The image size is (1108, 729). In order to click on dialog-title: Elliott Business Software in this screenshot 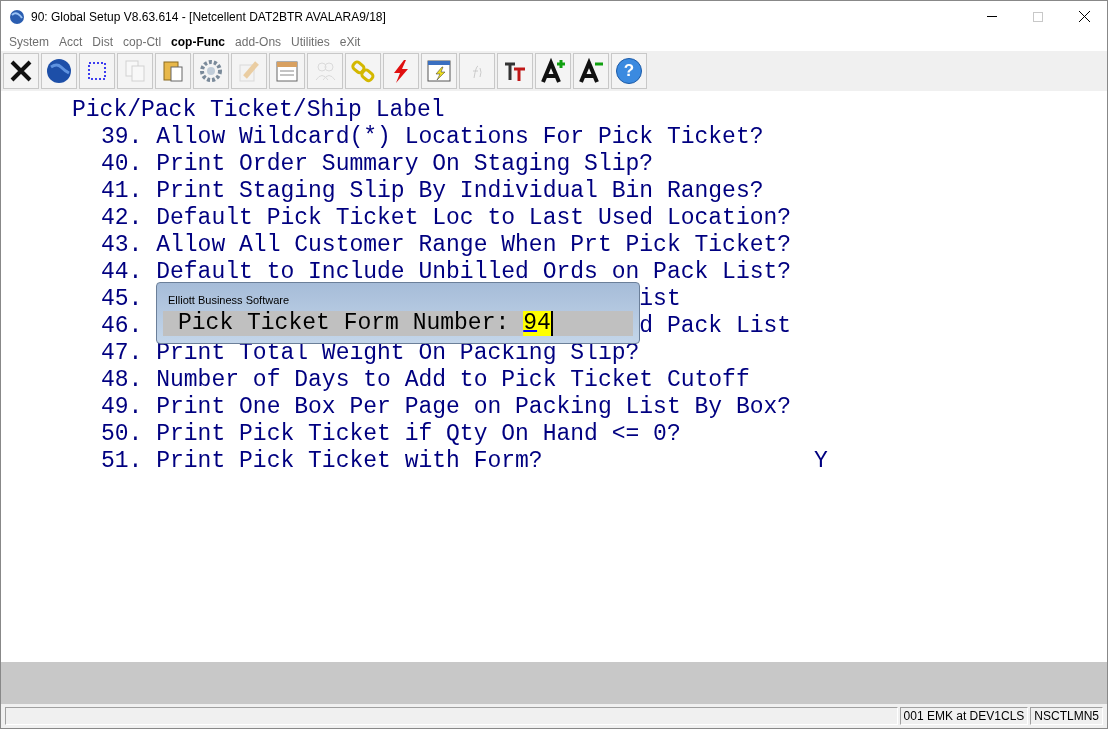, I will do `click(229, 300)`.